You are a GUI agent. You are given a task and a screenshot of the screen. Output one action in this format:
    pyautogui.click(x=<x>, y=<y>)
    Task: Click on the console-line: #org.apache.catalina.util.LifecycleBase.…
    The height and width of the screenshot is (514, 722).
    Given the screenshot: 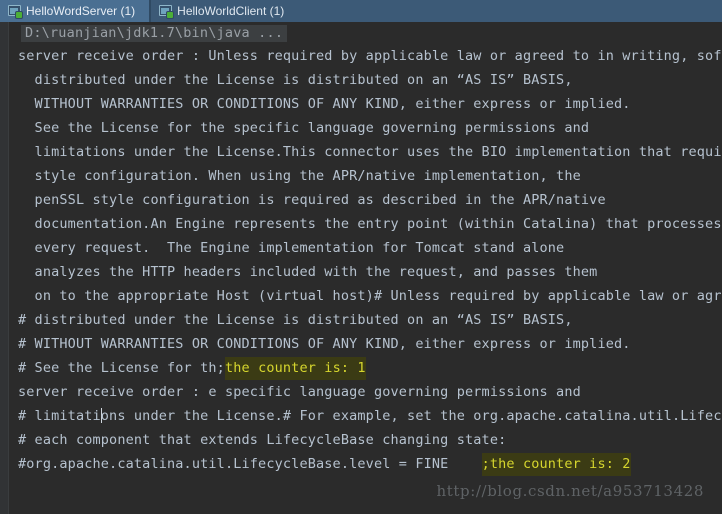 What is the action you would take?
    pyautogui.click(x=361, y=464)
    